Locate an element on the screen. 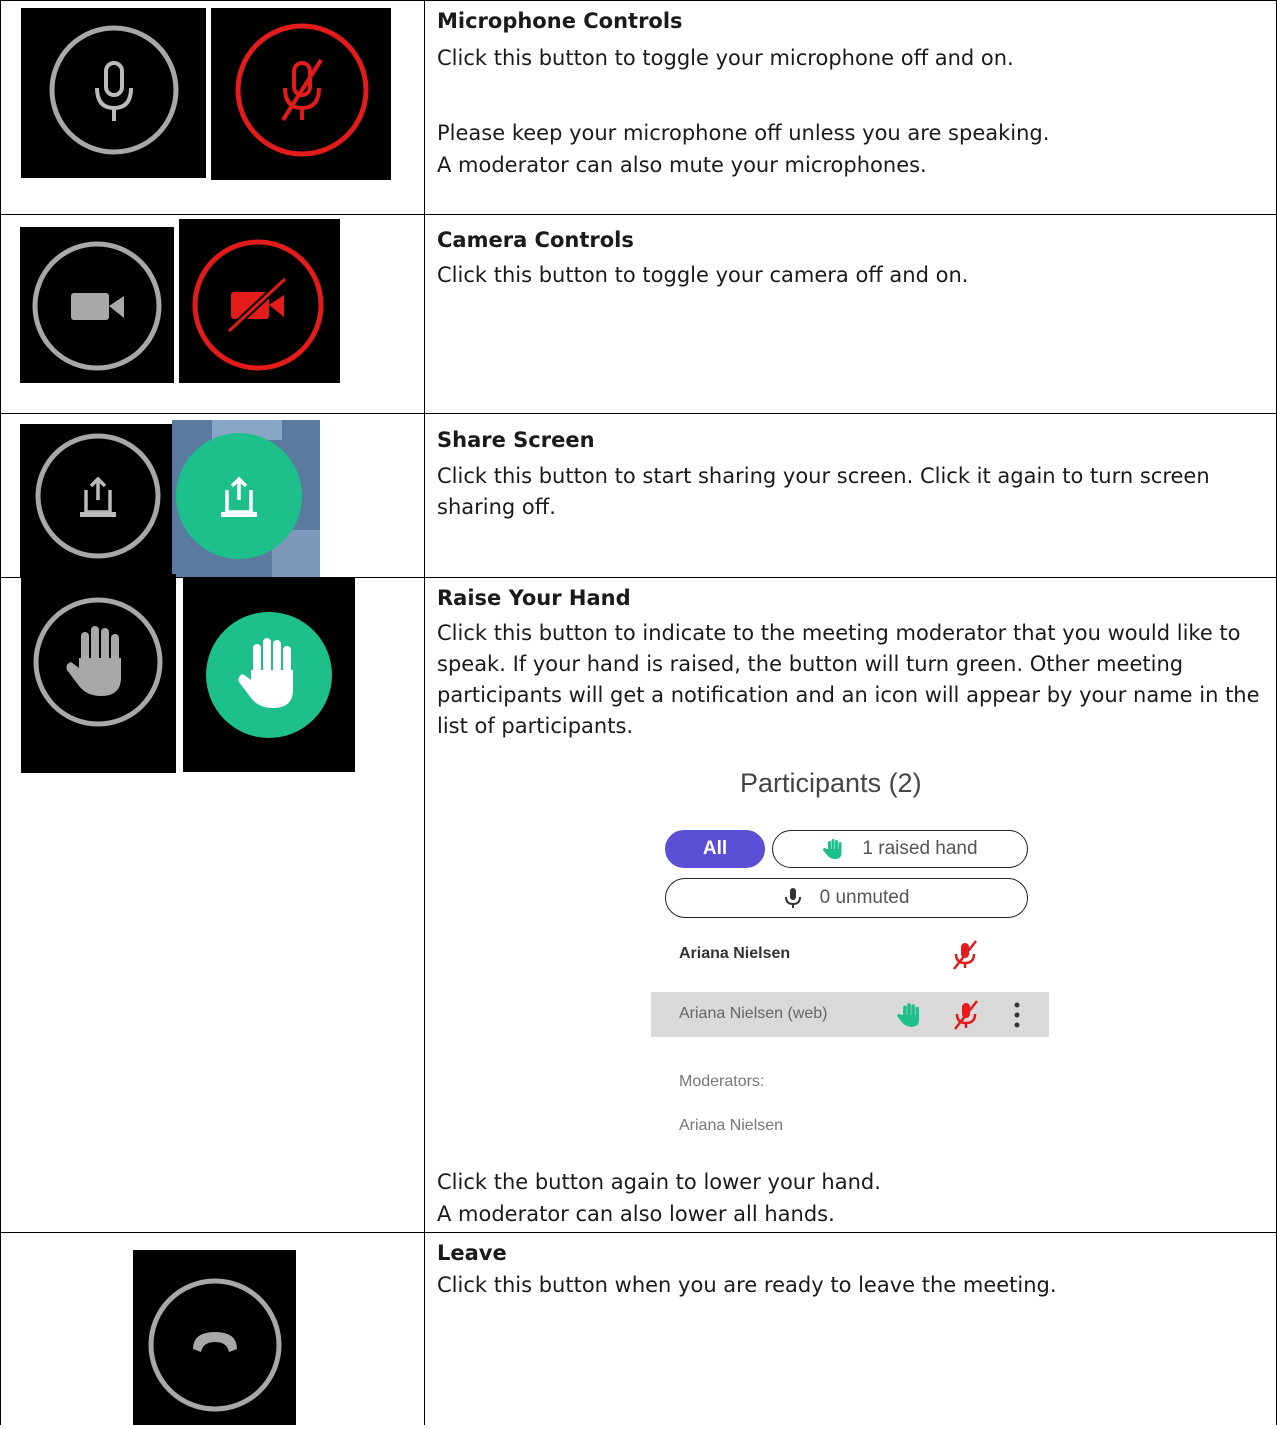 This screenshot has width=1277, height=1429. filter-all-button: All is located at coordinates (715, 849).